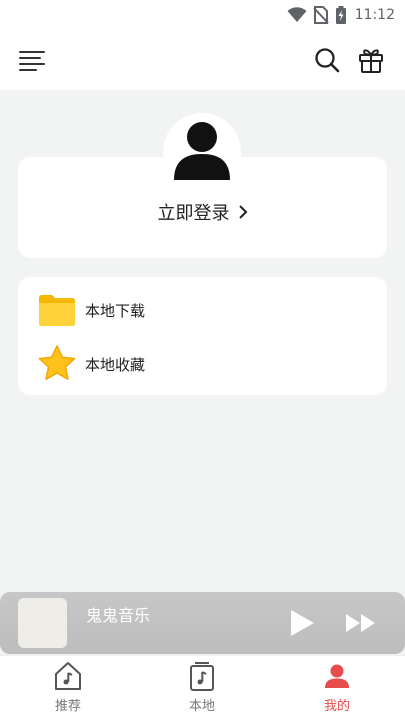  I want to click on play-icon, so click(302, 623).